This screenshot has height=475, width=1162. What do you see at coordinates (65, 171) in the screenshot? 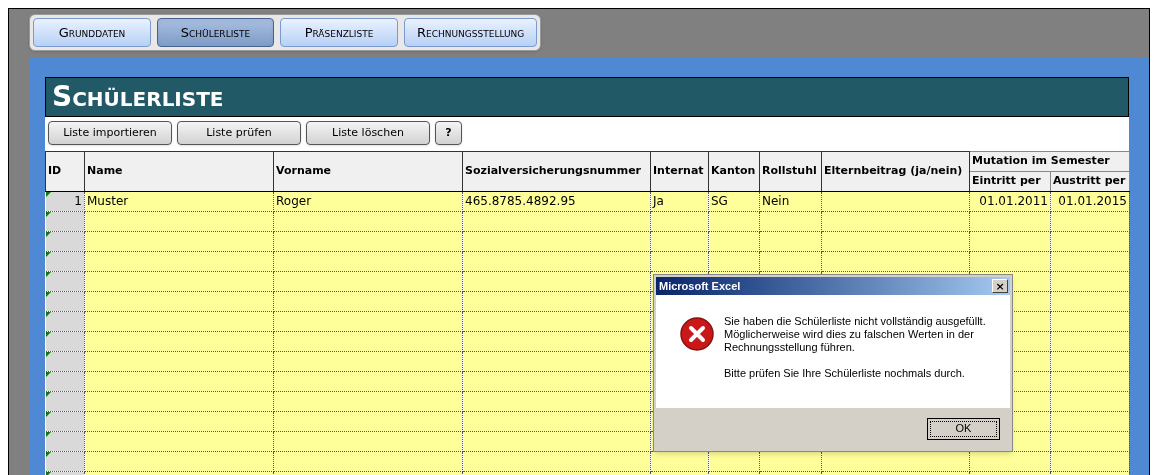
I see `column-header: ID` at bounding box center [65, 171].